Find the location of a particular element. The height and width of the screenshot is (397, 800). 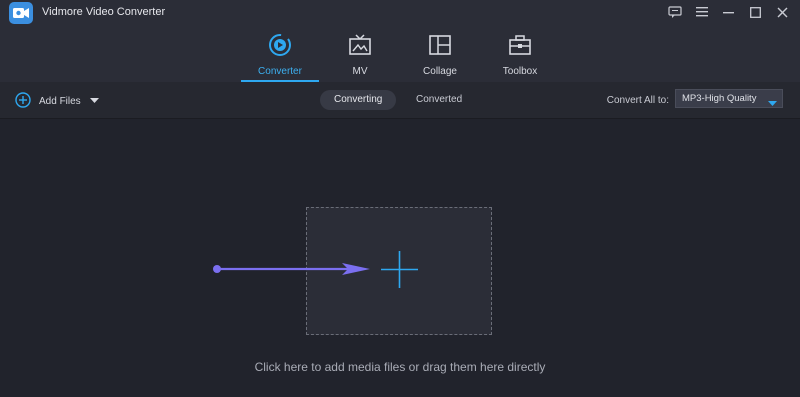

tab-converter-label: Converter is located at coordinates (280, 71).